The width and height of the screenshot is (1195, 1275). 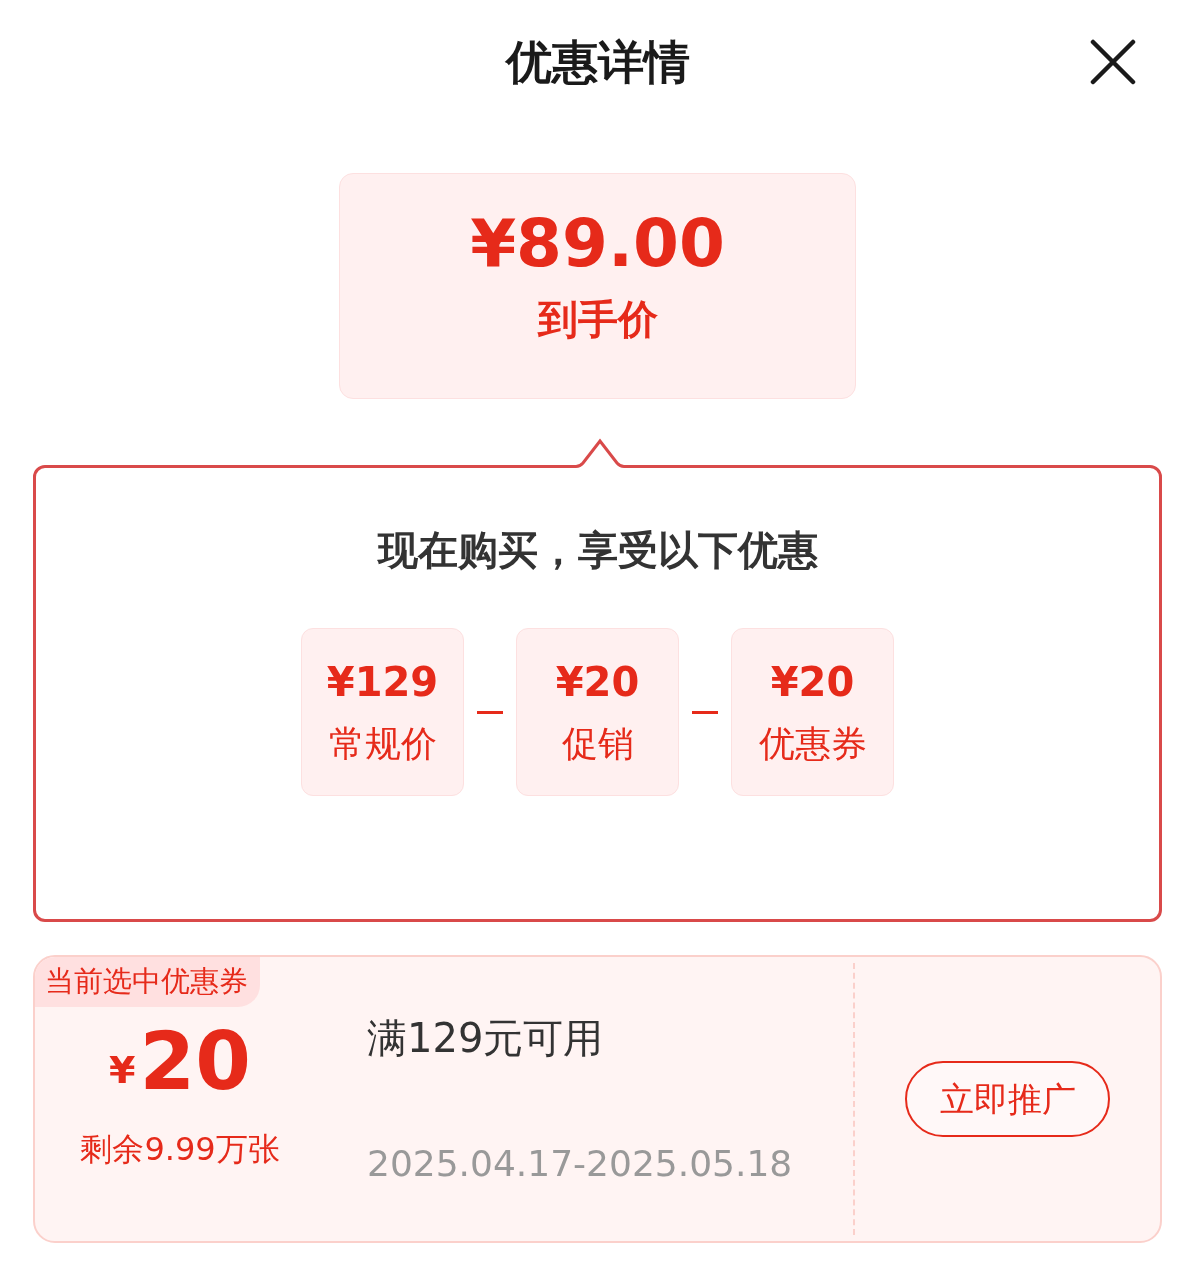 What do you see at coordinates (597, 319) in the screenshot?
I see `final-price-label: 到手价` at bounding box center [597, 319].